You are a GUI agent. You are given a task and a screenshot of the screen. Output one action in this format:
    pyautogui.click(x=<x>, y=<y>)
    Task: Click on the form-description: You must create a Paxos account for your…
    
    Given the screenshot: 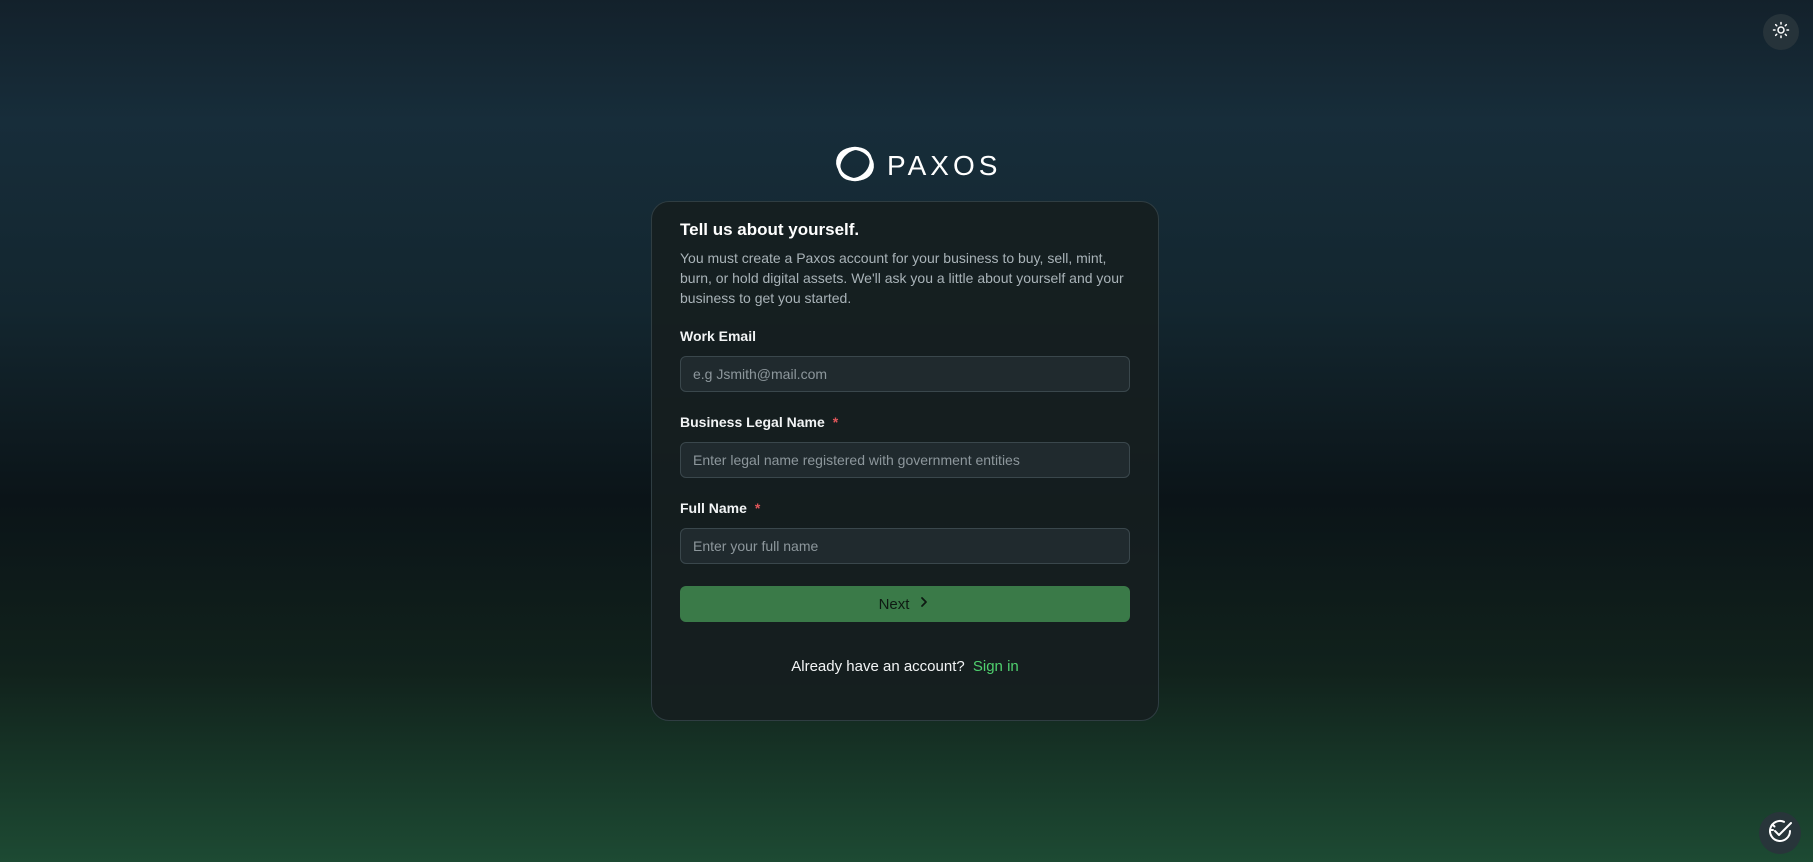 What is the action you would take?
    pyautogui.click(x=902, y=278)
    